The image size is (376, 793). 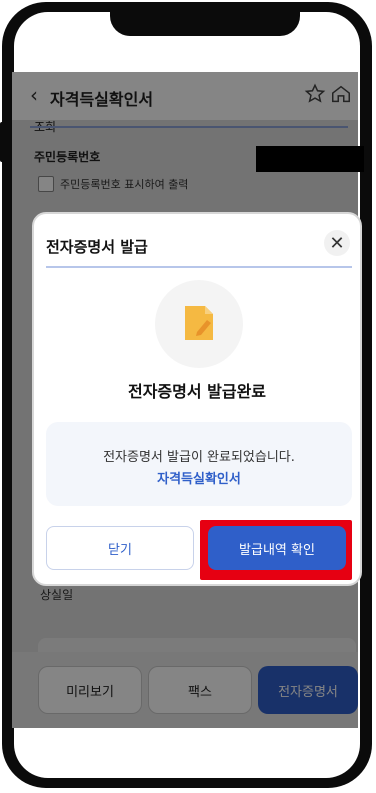 I want to click on side-button, so click(x=2, y=142).